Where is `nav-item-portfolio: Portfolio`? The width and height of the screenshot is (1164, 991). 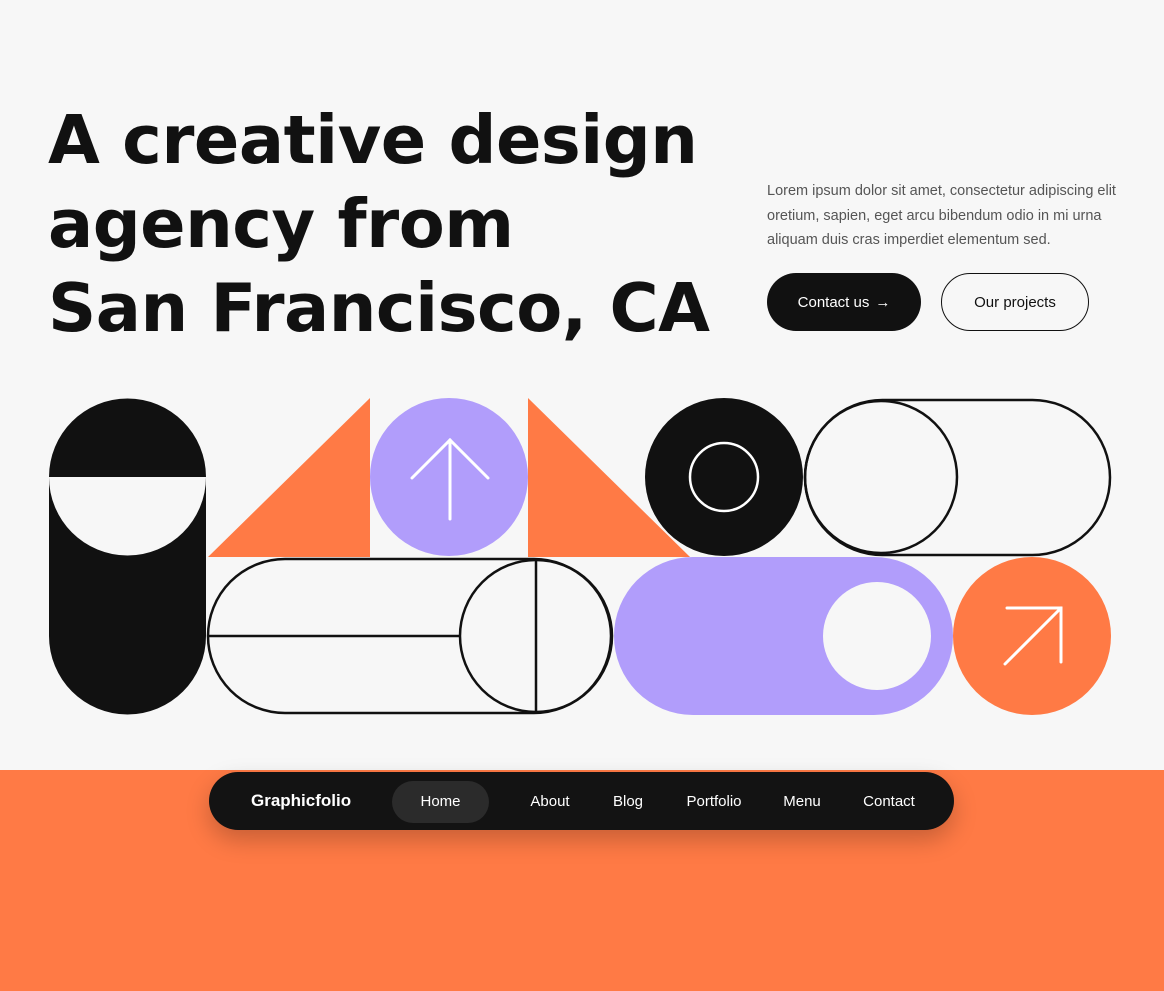
nav-item-portfolio: Portfolio is located at coordinates (714, 802).